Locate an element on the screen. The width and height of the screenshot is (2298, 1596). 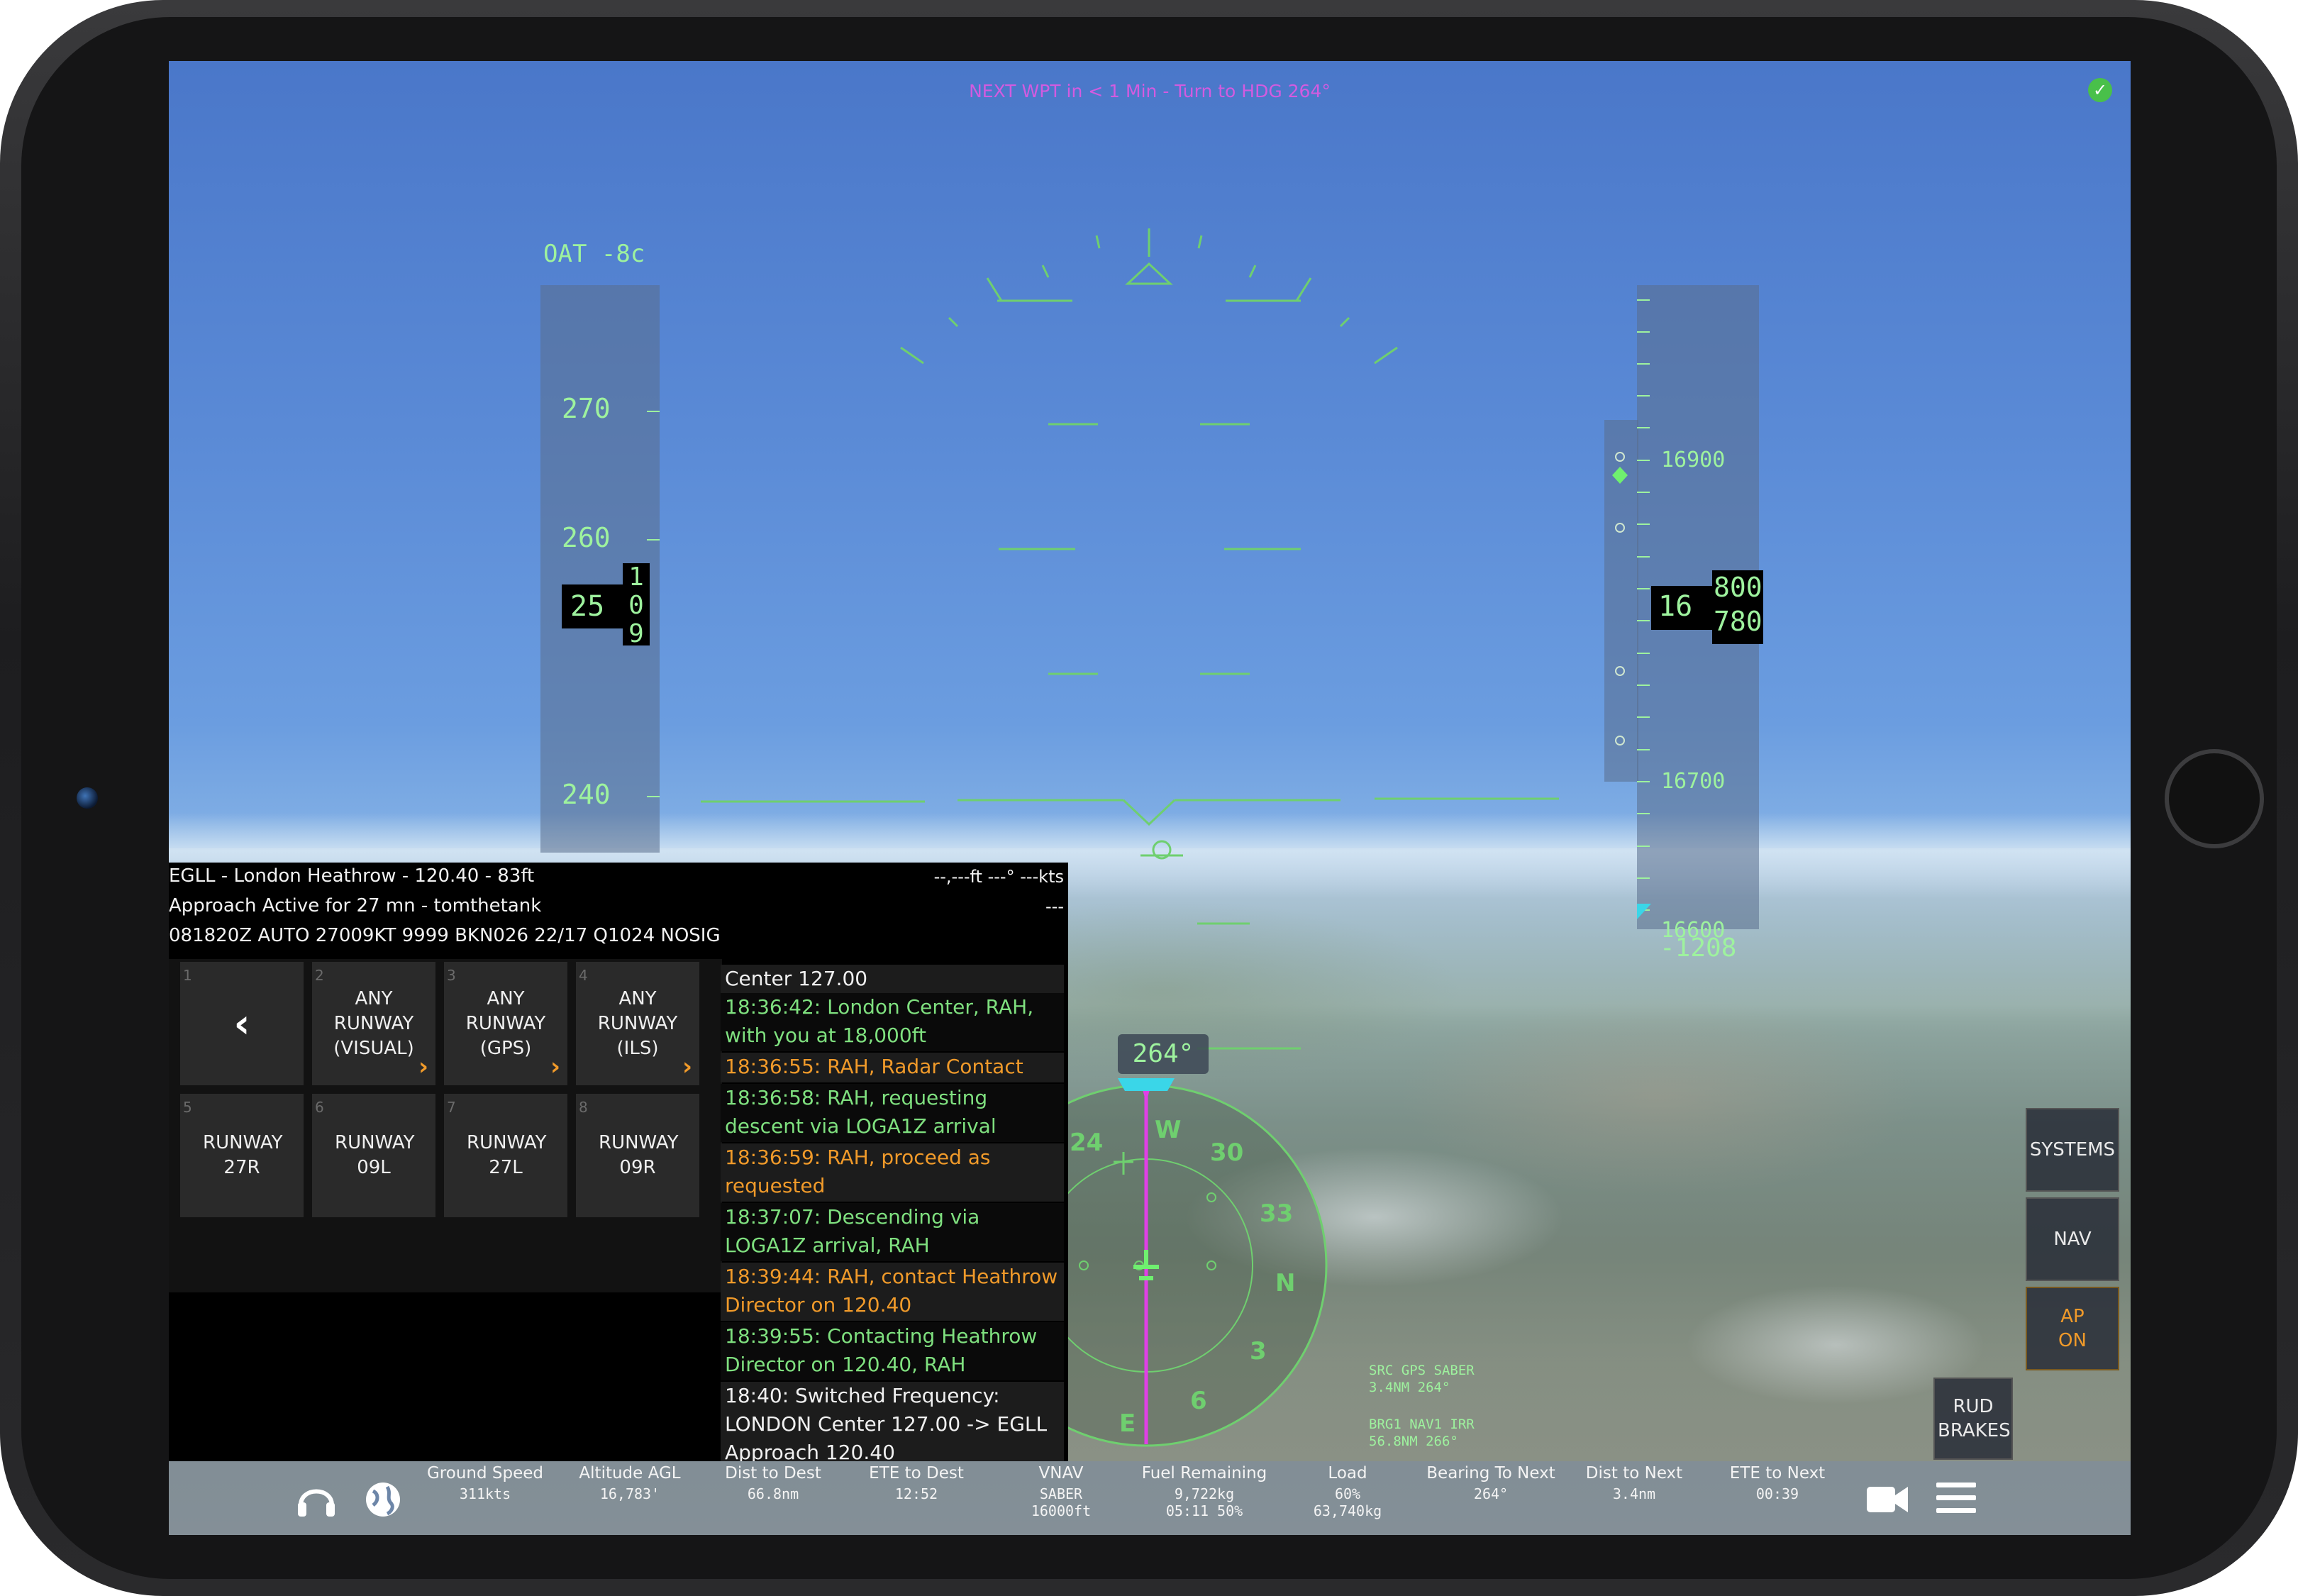
compass-label: 33 is located at coordinates (1276, 1213).